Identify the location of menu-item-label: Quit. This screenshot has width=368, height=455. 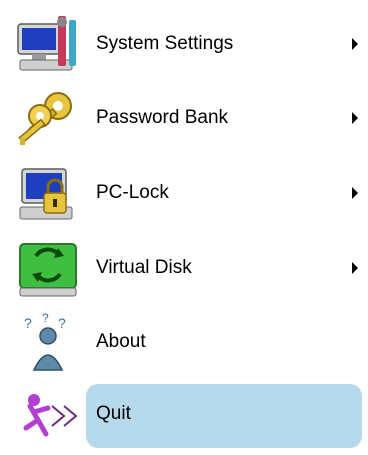
(113, 413).